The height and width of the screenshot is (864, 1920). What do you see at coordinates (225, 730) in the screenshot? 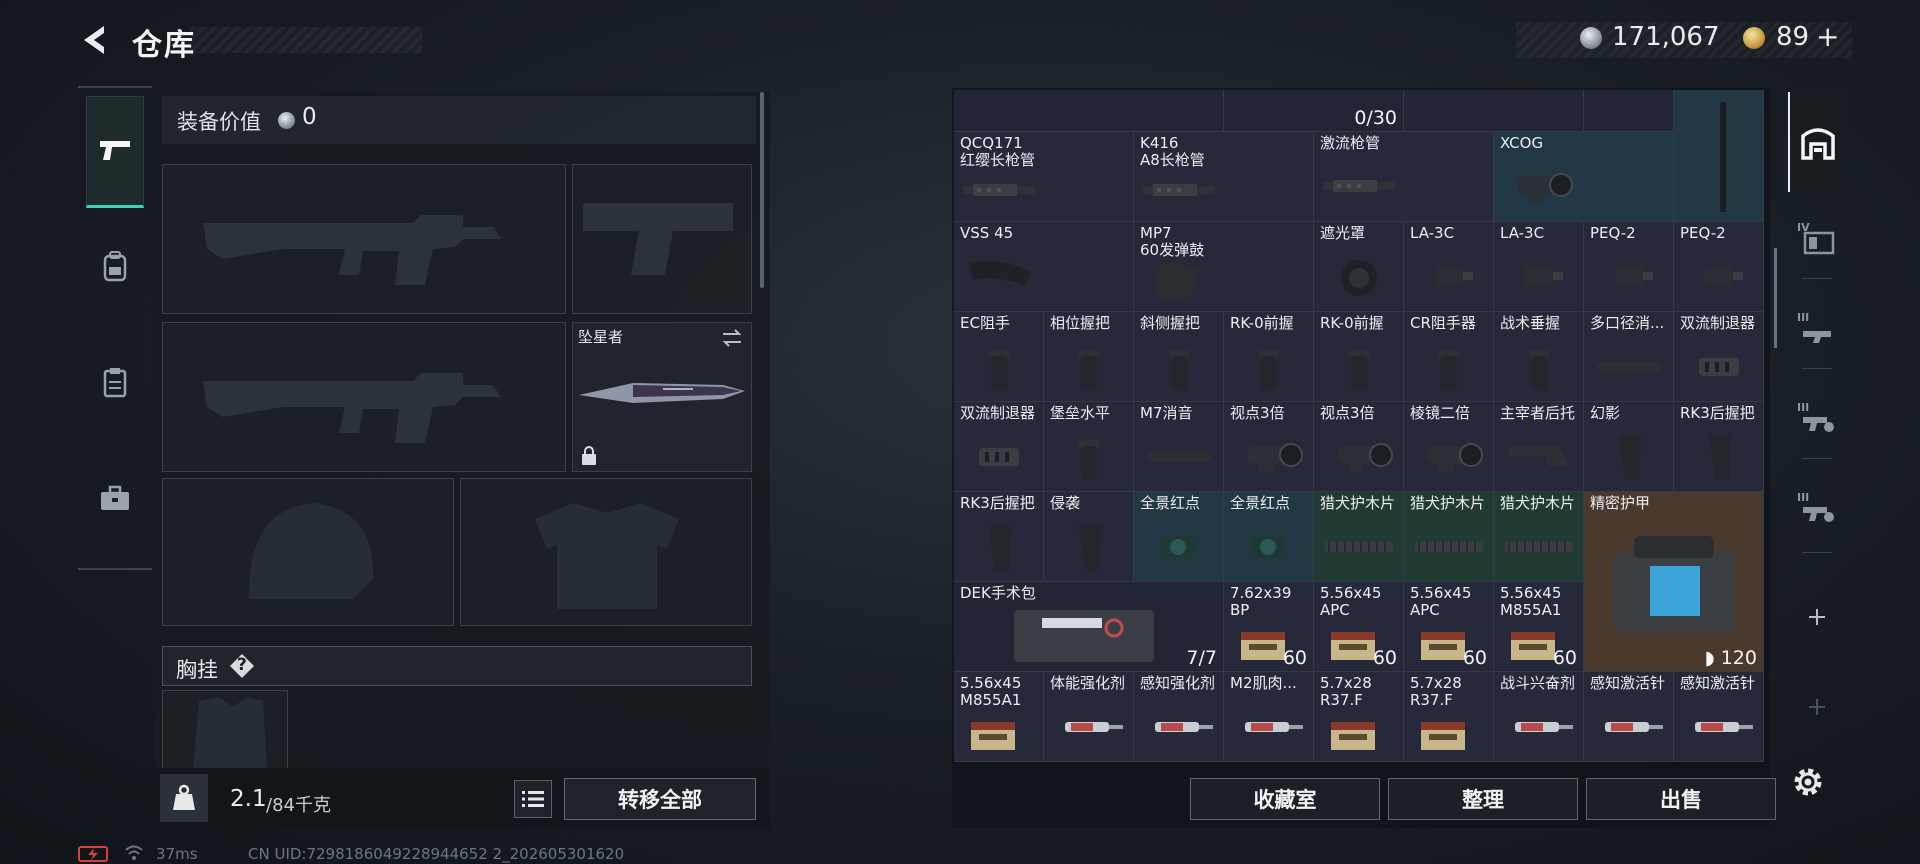
I see `chest-rig-slot` at bounding box center [225, 730].